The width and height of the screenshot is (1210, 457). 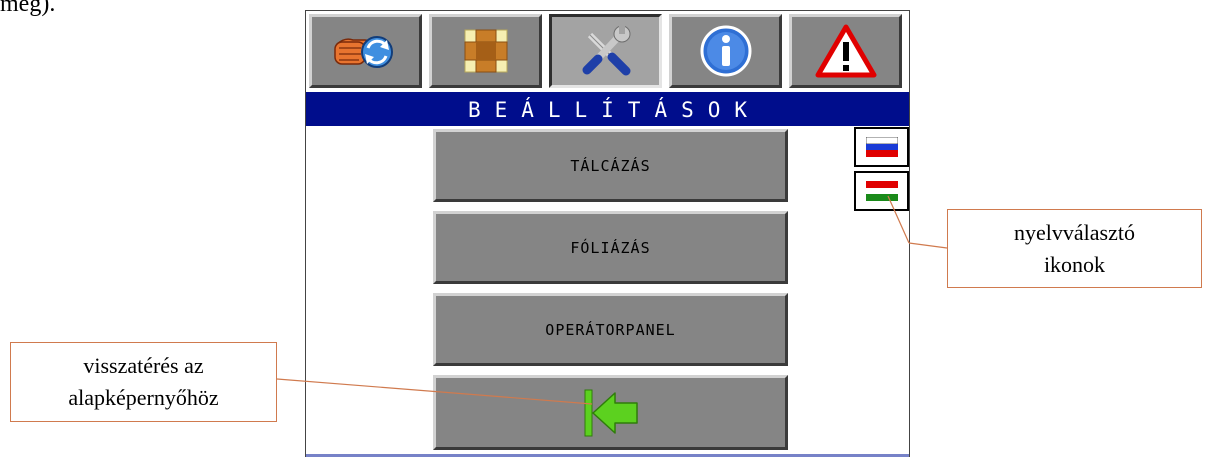 I want to click on back-to-main-callout: visszatérés az alapképernyőhöz, so click(x=143, y=382).